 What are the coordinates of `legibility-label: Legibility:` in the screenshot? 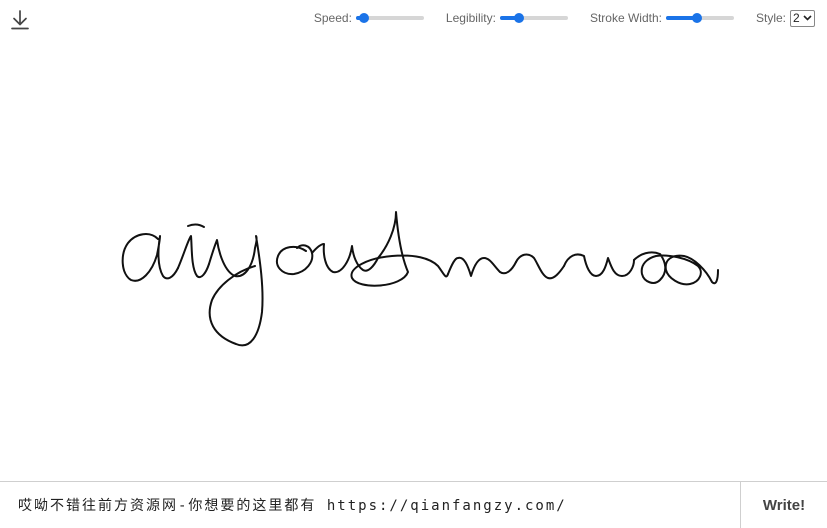 It's located at (470, 18).